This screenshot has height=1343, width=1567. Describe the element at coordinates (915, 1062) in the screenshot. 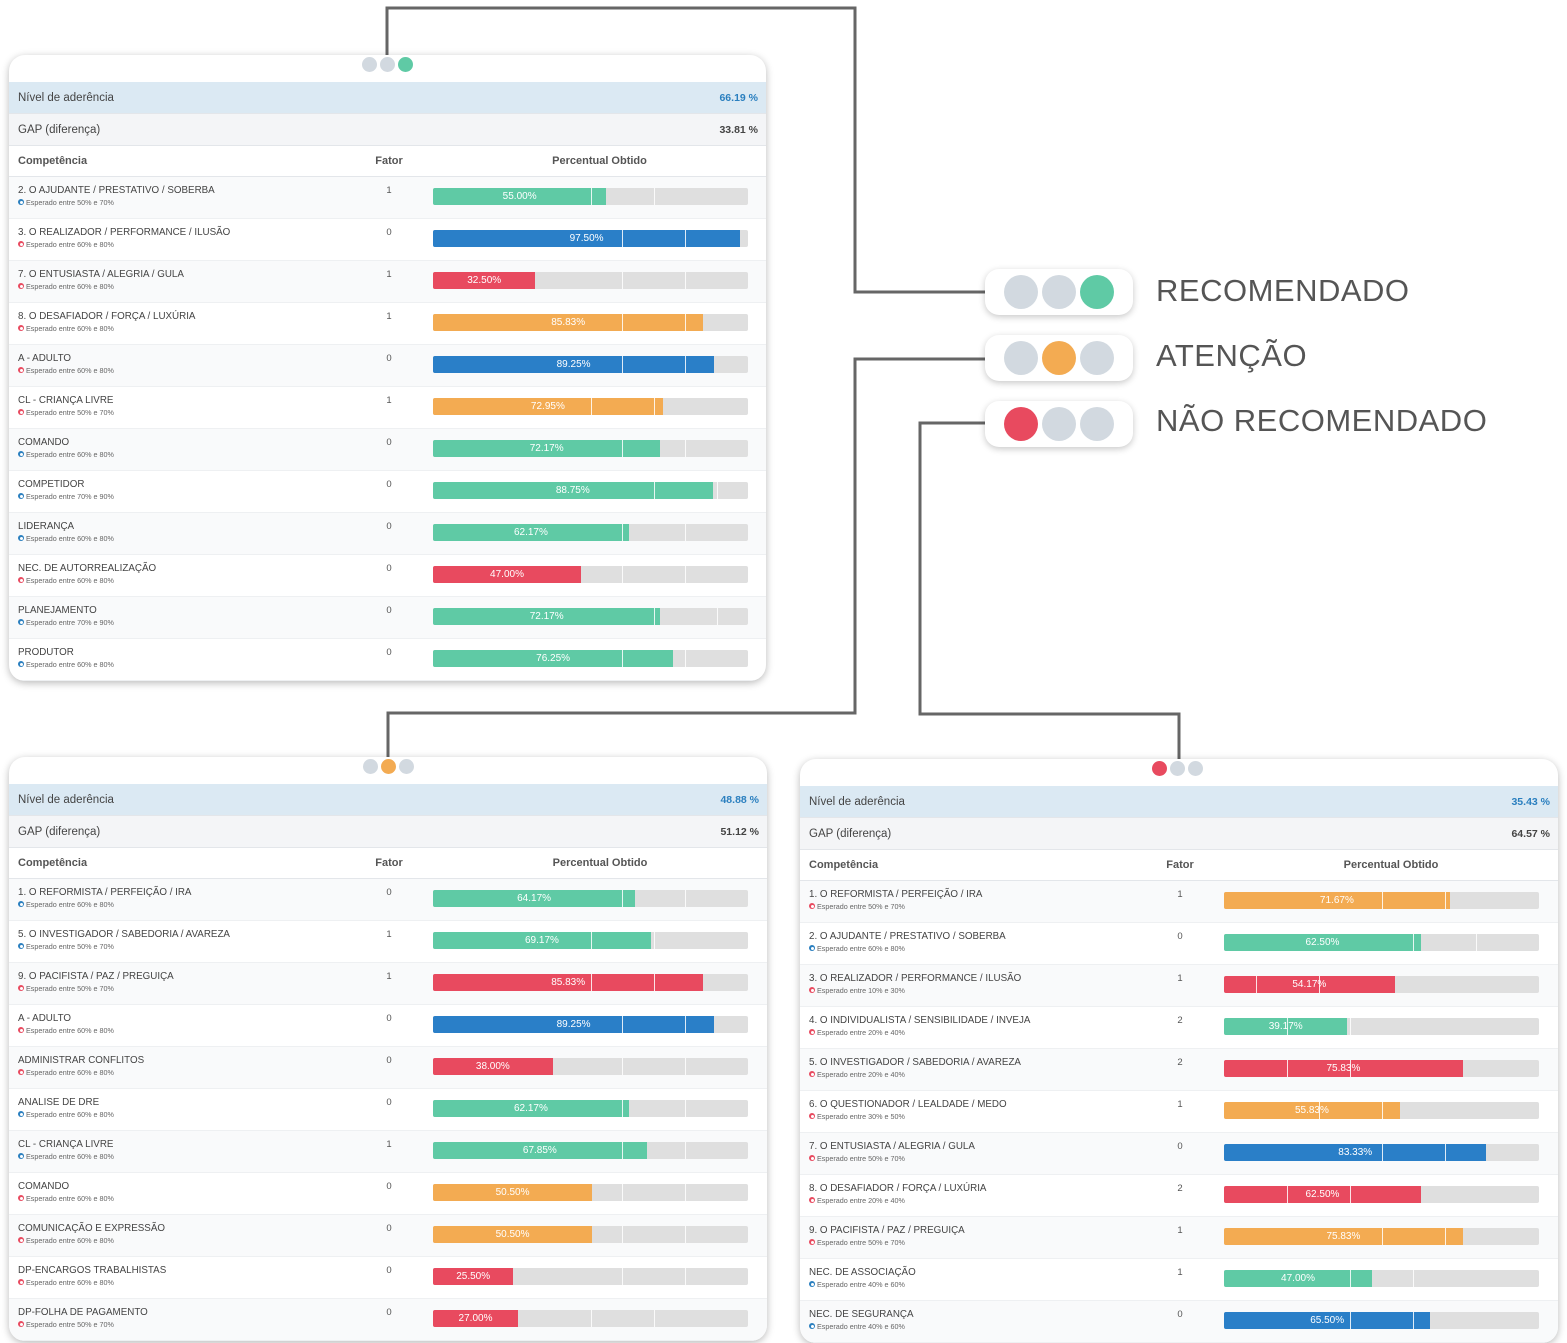

I see `competencia-name: 5. O INVESTIGADOR / SABEDORIA / AVAREZA` at that location.